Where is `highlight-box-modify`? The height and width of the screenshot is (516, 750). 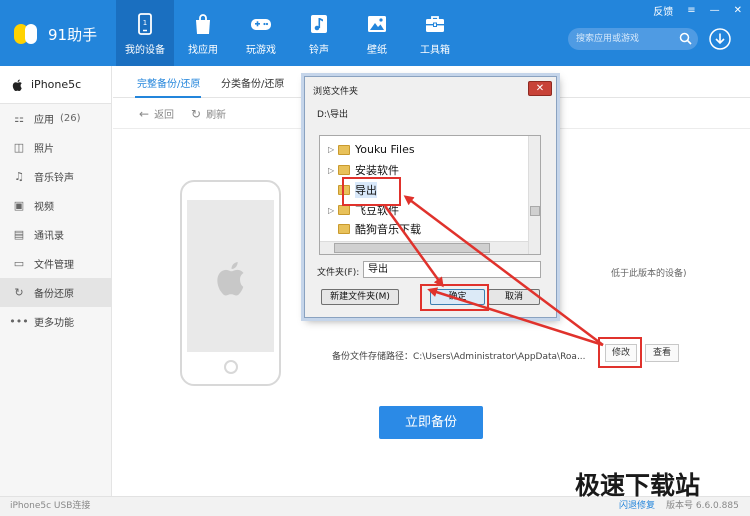
highlight-box-modify is located at coordinates (620, 352).